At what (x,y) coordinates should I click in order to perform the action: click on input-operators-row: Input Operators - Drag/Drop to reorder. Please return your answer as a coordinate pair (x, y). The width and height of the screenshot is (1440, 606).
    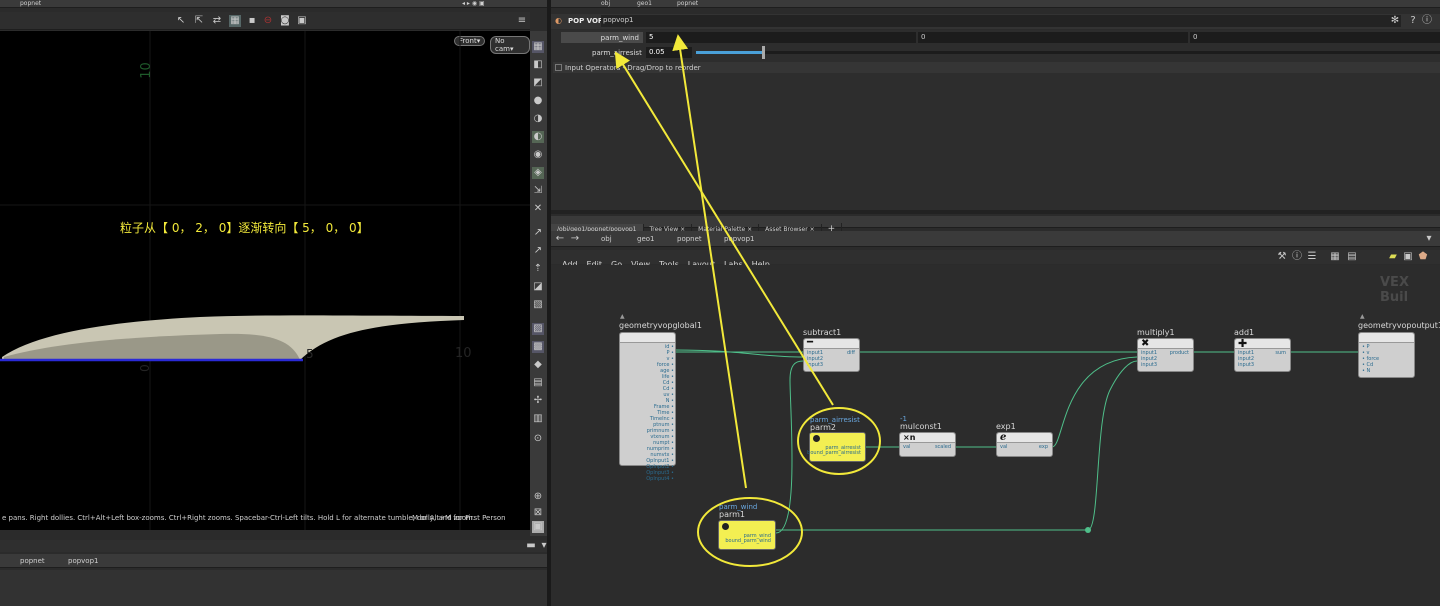
    Looking at the image, I should click on (996, 67).